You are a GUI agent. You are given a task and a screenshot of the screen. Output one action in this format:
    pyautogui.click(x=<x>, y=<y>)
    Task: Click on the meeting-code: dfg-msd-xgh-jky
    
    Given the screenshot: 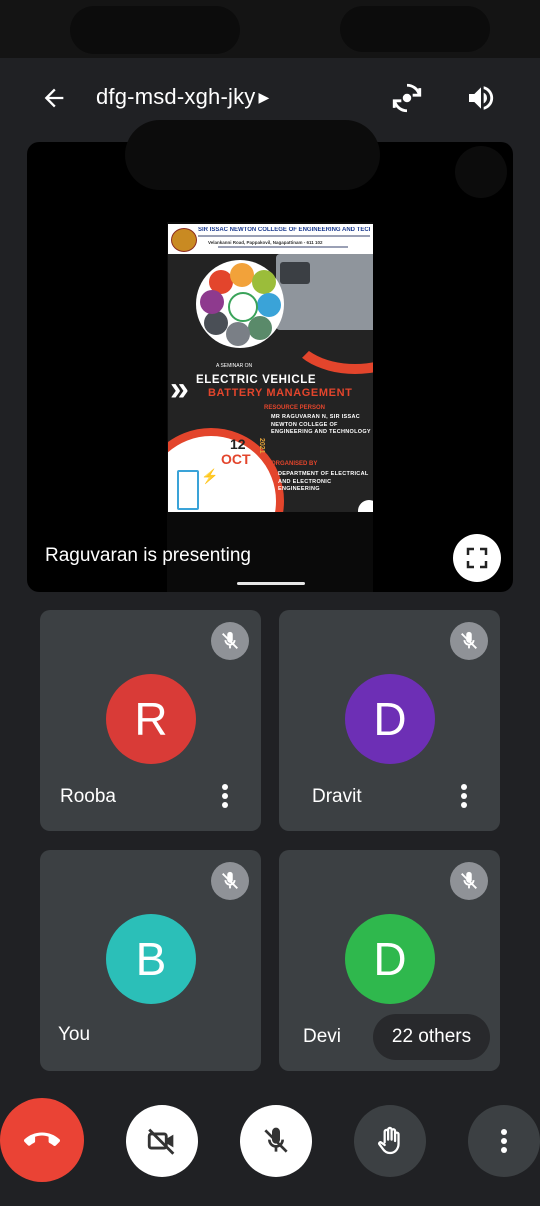 What is the action you would take?
    pyautogui.click(x=176, y=96)
    